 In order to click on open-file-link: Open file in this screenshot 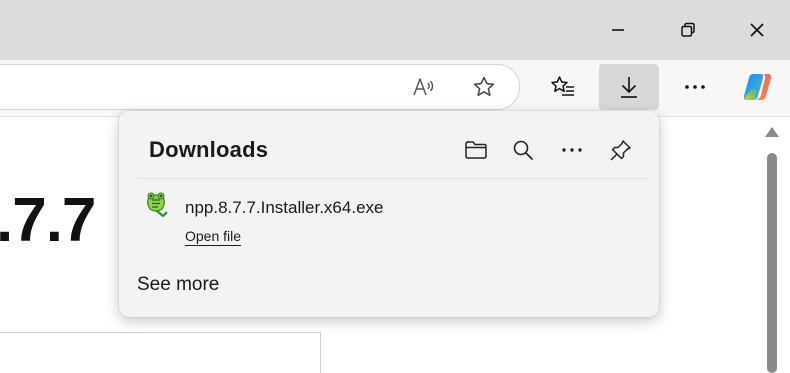, I will do `click(213, 237)`.